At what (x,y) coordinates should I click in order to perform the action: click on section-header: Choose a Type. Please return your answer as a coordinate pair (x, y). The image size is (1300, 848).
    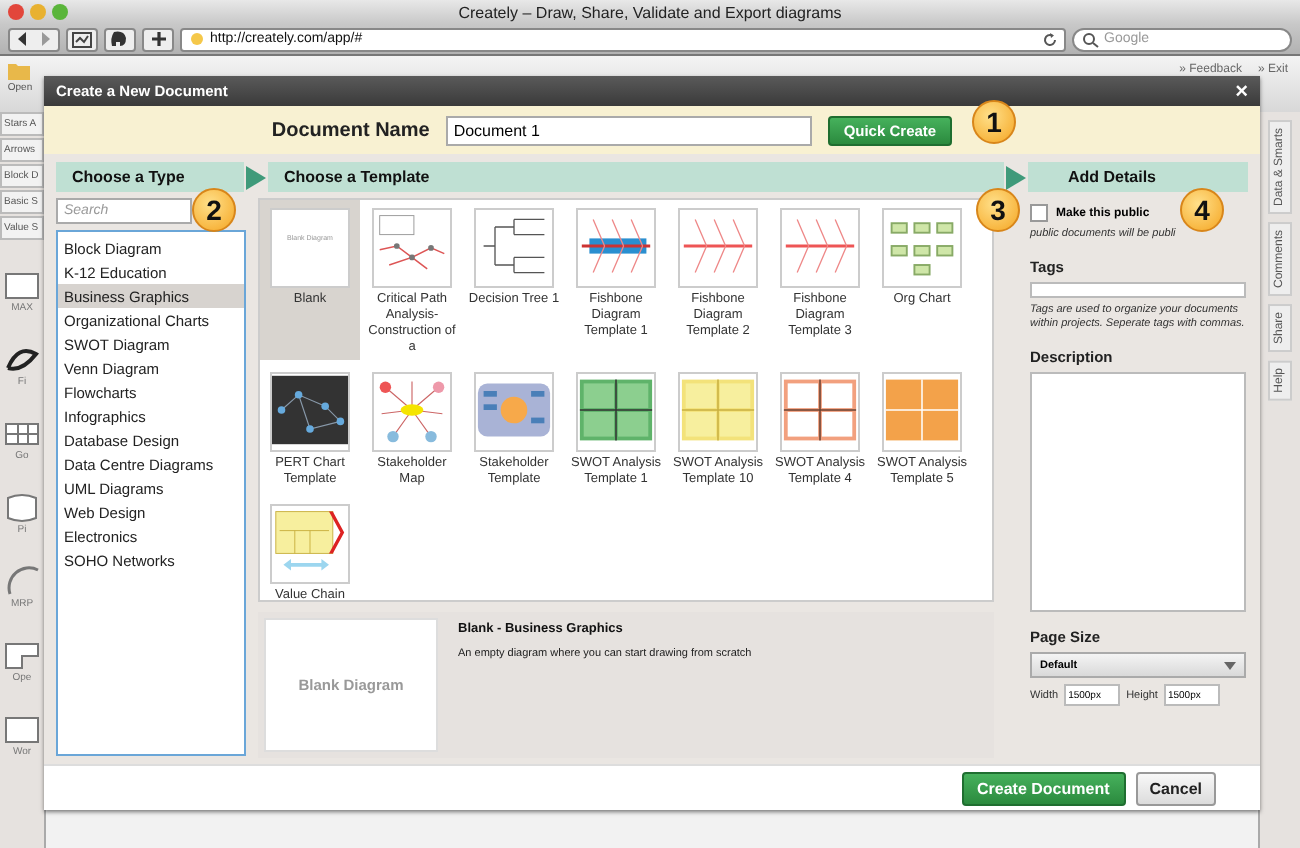
    Looking at the image, I should click on (150, 177).